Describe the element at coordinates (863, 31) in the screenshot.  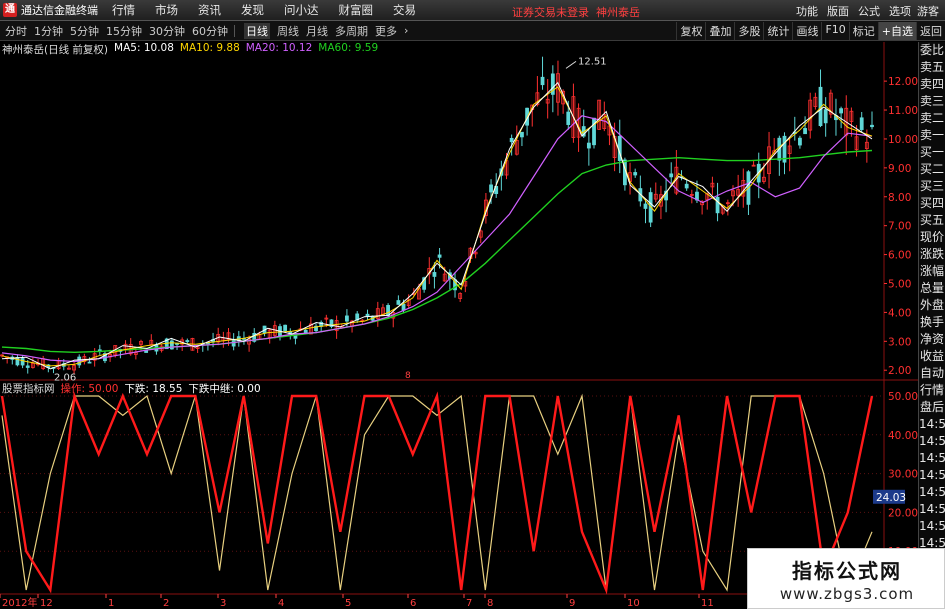
I see `mark-button: 标记` at that location.